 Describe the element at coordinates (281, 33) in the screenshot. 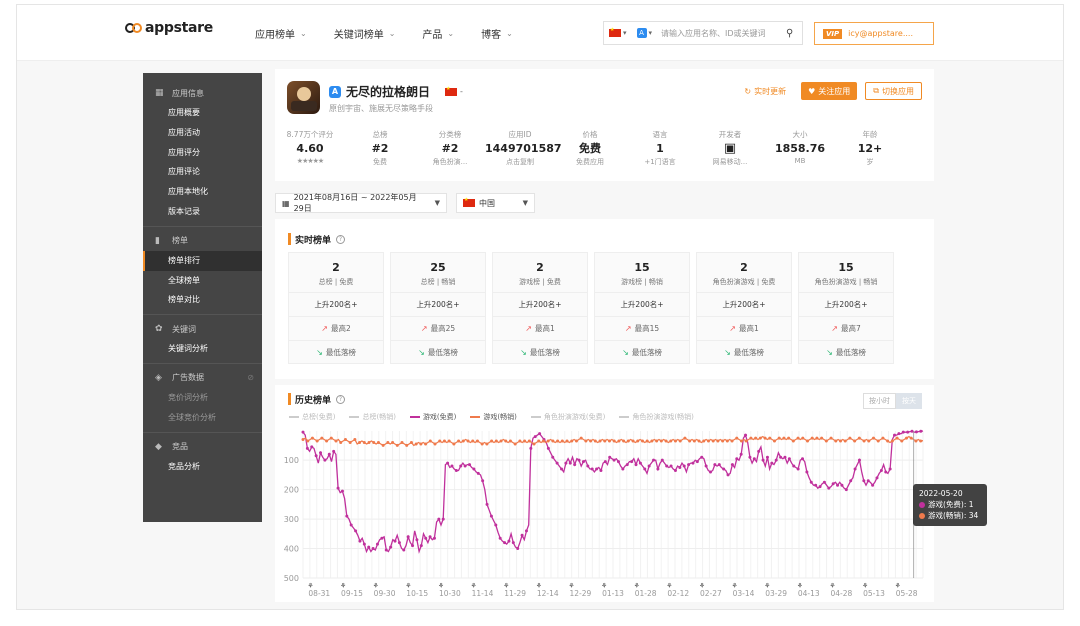

I see `nav-item-0: 应用榜单 ⌄` at that location.